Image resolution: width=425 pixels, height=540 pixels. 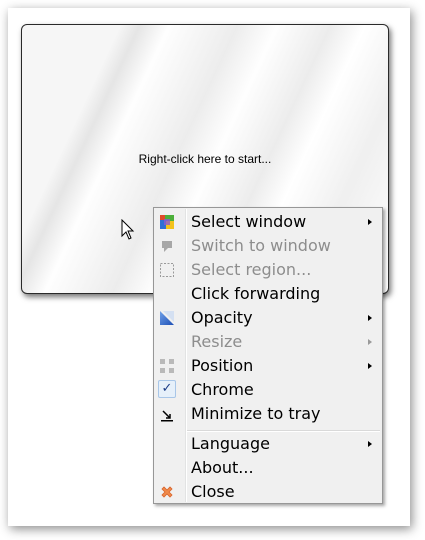 What do you see at coordinates (167, 389) in the screenshot?
I see `checkmark-icon: ✓` at bounding box center [167, 389].